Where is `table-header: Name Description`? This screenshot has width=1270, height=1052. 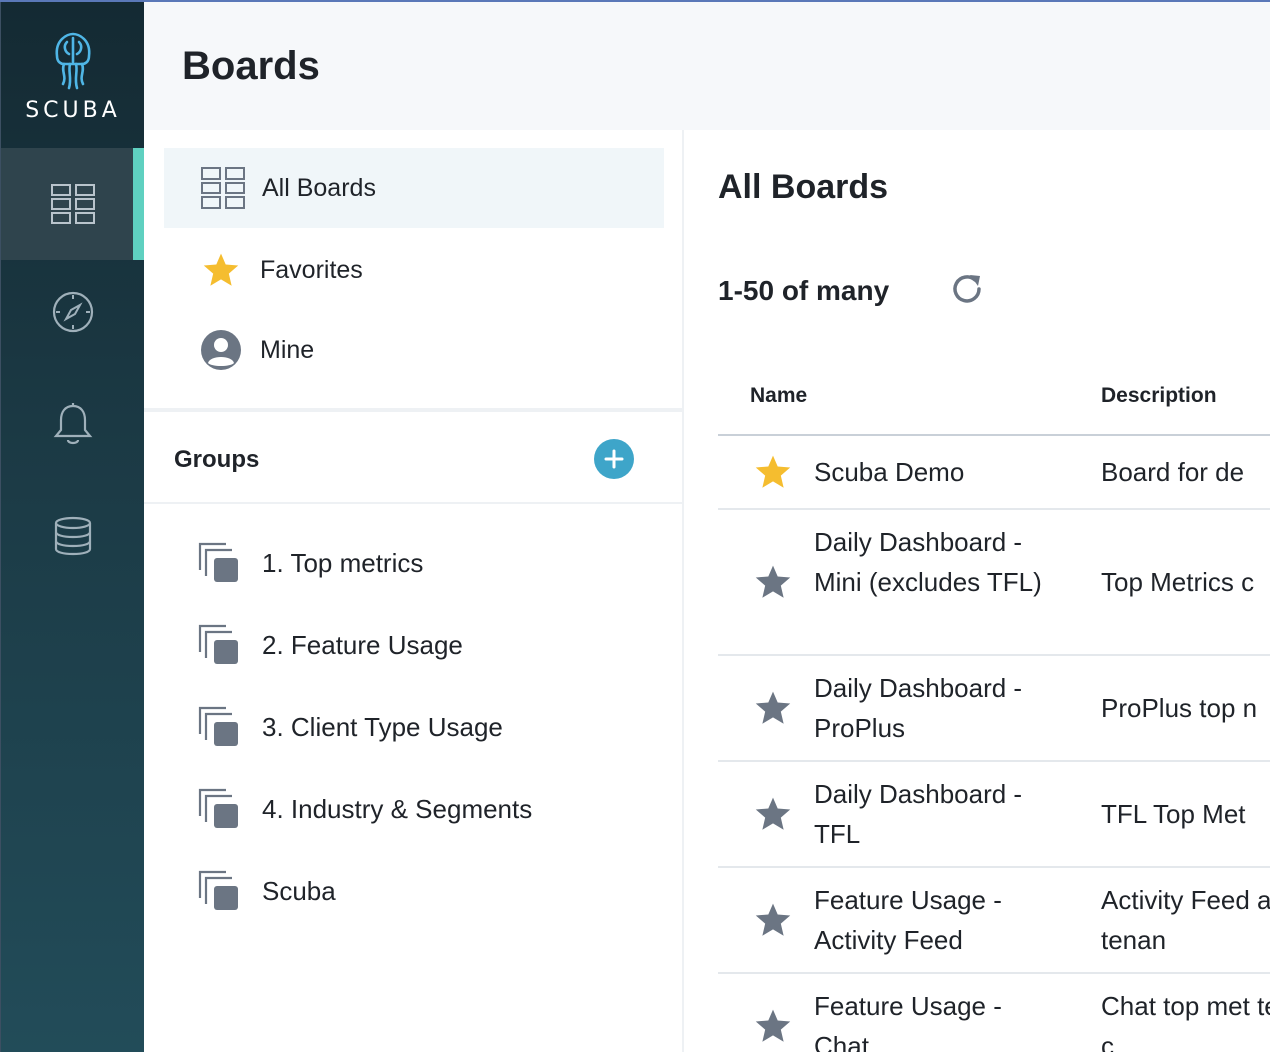
table-header: Name Description is located at coordinates (994, 399).